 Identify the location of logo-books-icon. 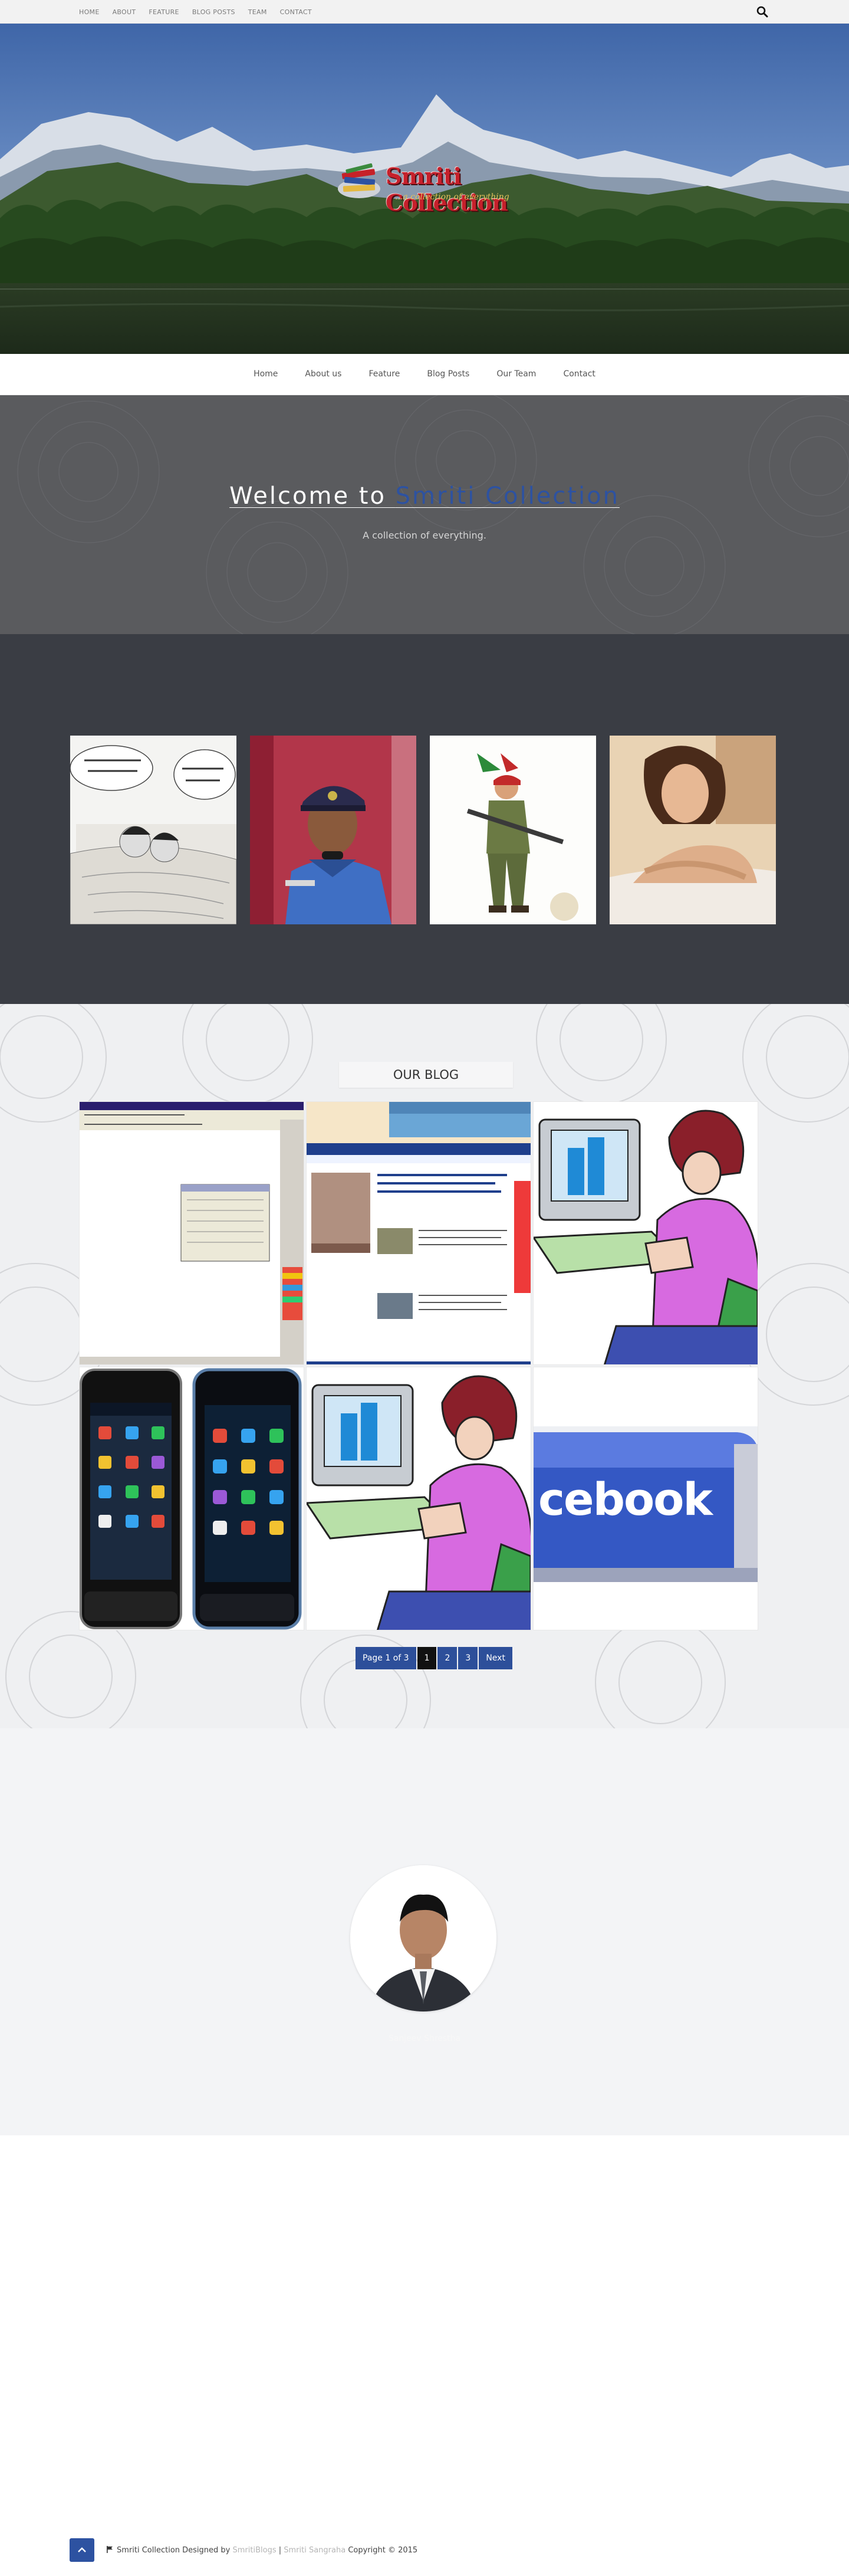
(359, 180).